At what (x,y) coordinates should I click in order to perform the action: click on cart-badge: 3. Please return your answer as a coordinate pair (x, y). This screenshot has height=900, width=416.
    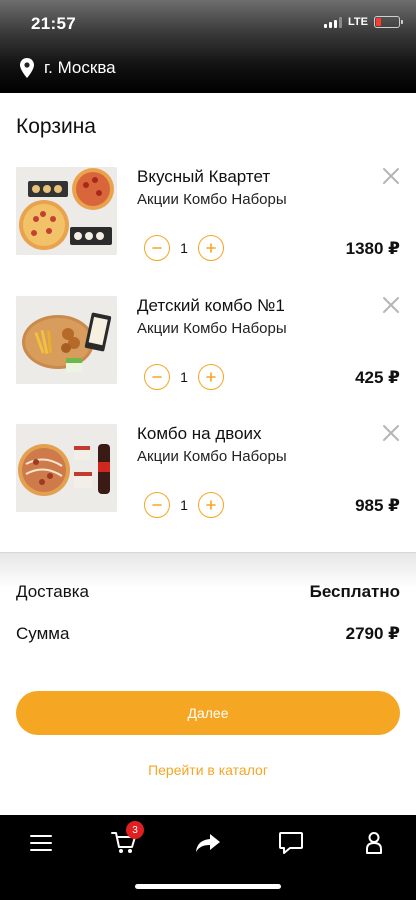
    Looking at the image, I should click on (135, 830).